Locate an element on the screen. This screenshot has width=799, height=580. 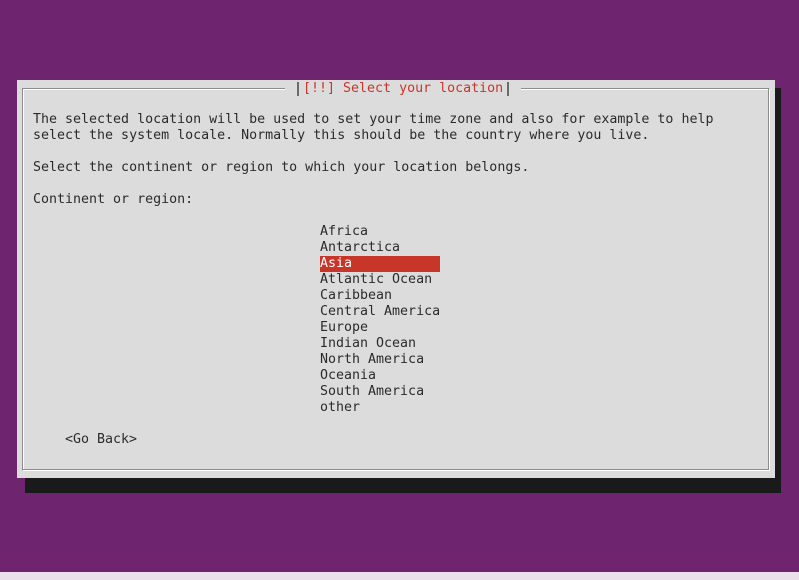
dialog-title-bar: [!!] Select your location is located at coordinates (403, 88).